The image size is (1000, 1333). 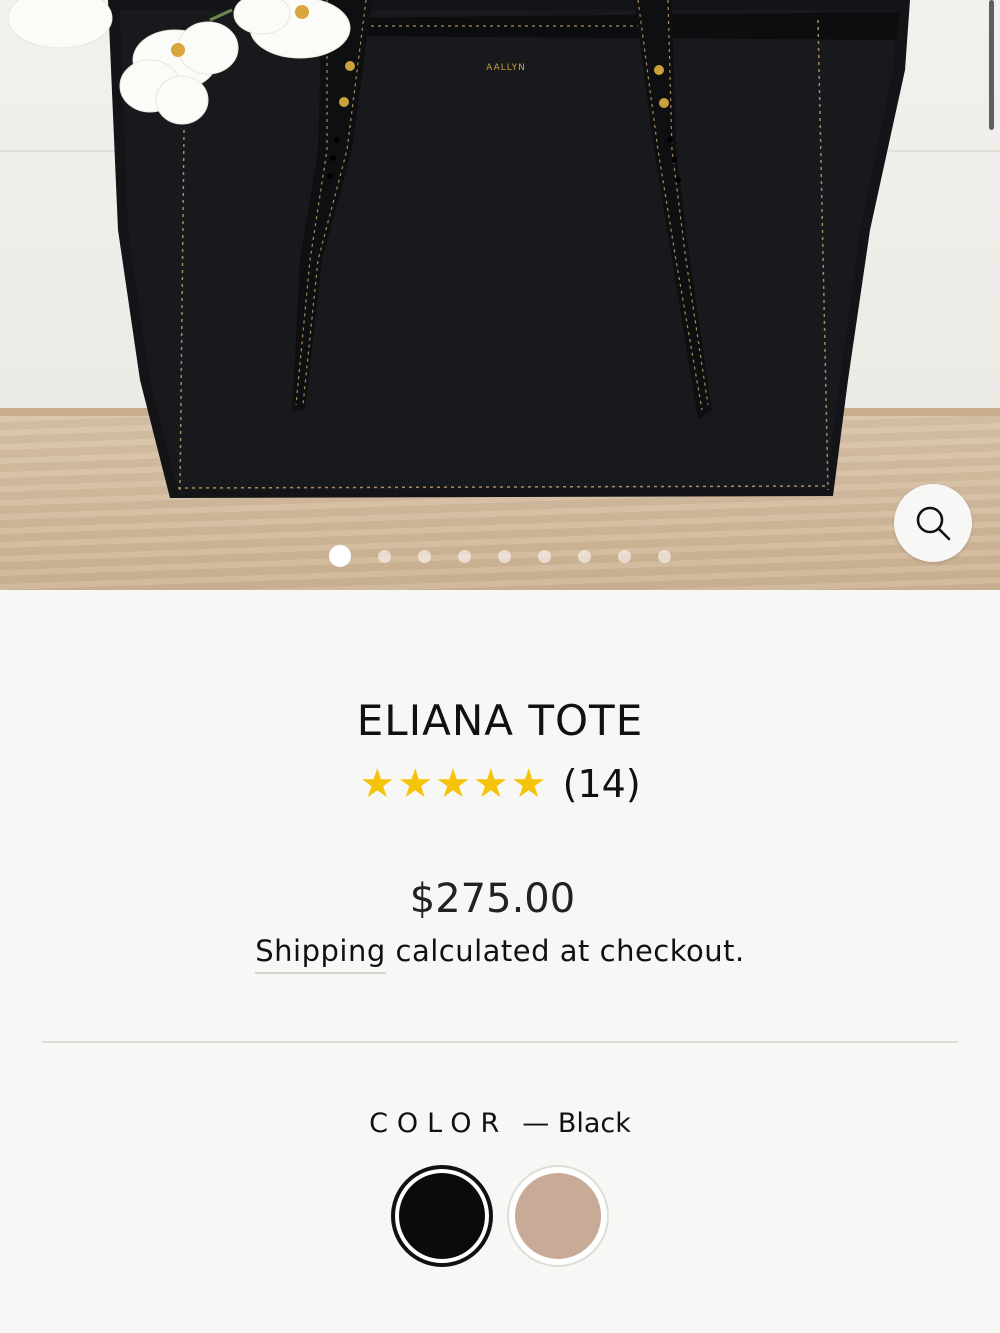 I want to click on product-price: $275.00, so click(x=492, y=899).